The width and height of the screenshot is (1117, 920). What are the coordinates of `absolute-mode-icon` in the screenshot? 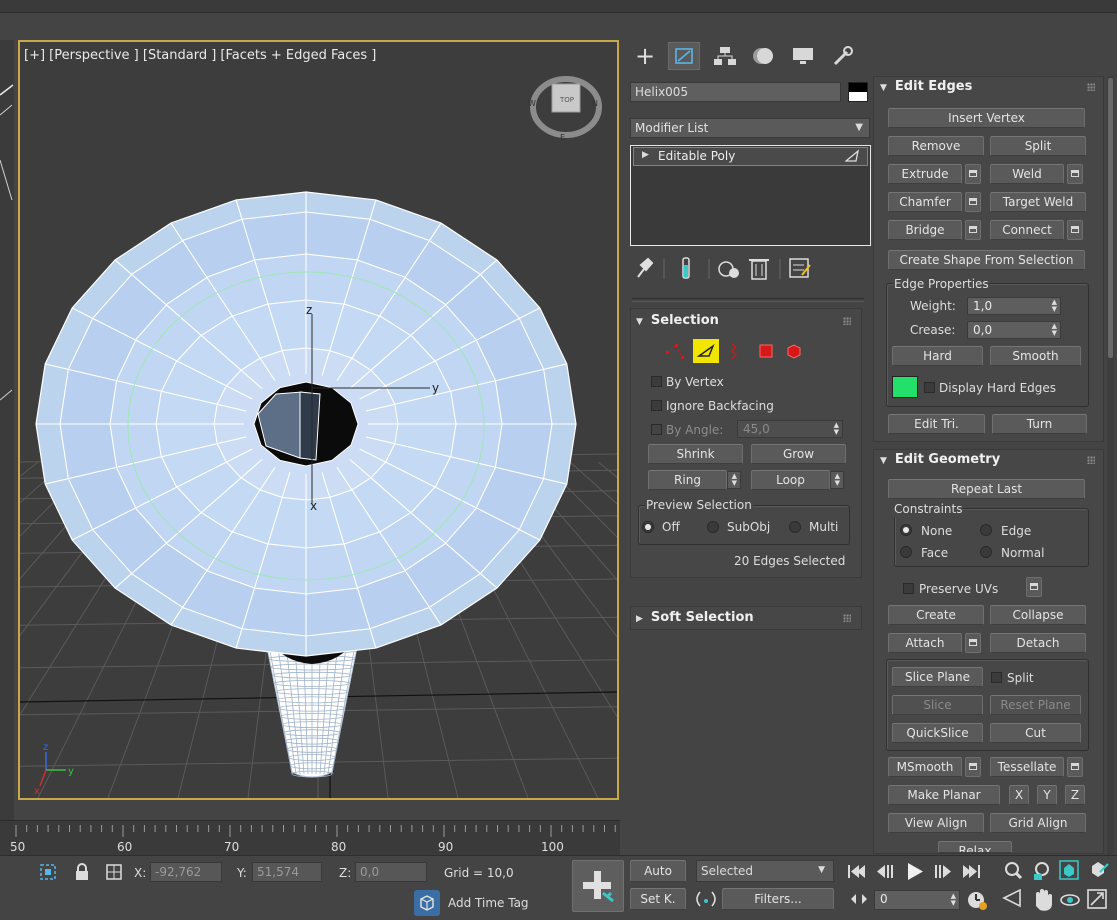 It's located at (114, 873).